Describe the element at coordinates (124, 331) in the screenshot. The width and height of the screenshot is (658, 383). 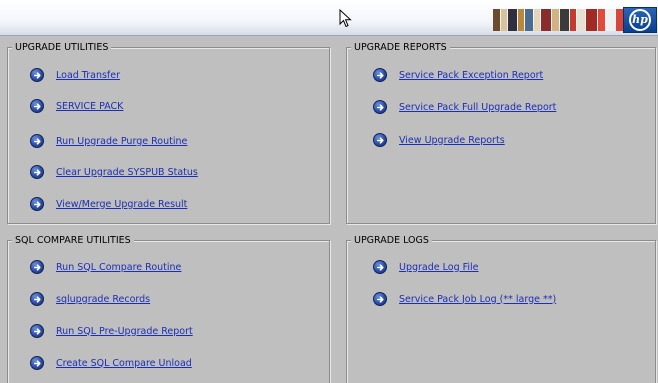
I see `run-sql-pre-upgrade-report-link: Run SQL Pre-Upgrade Report` at that location.